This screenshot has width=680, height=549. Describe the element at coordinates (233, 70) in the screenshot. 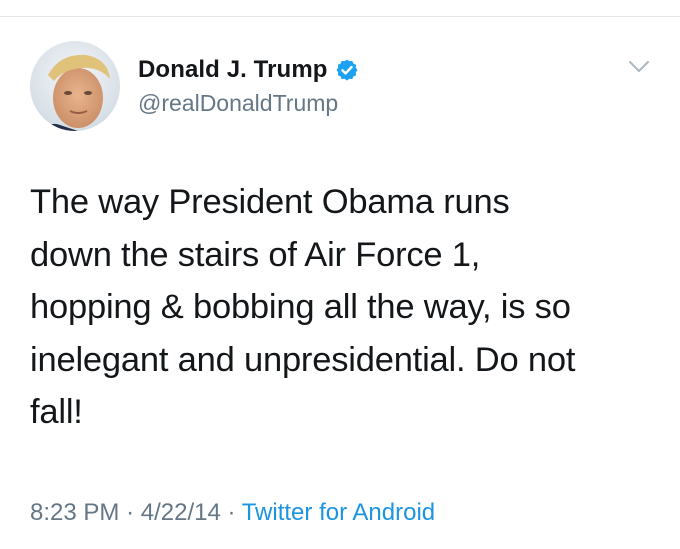

I see `display-name: Donald J. Trump` at that location.